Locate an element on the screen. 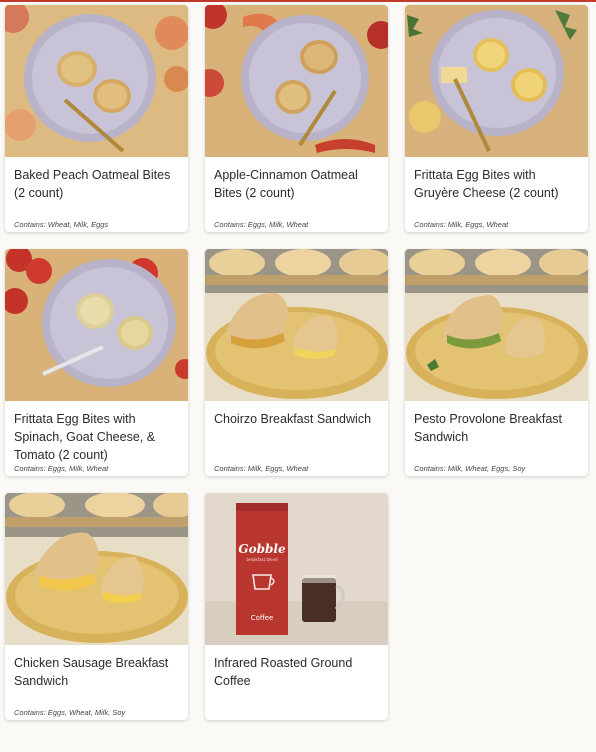 Image resolution: width=596 pixels, height=752 pixels. product-image-spinach-egg-bites is located at coordinates (96, 325).